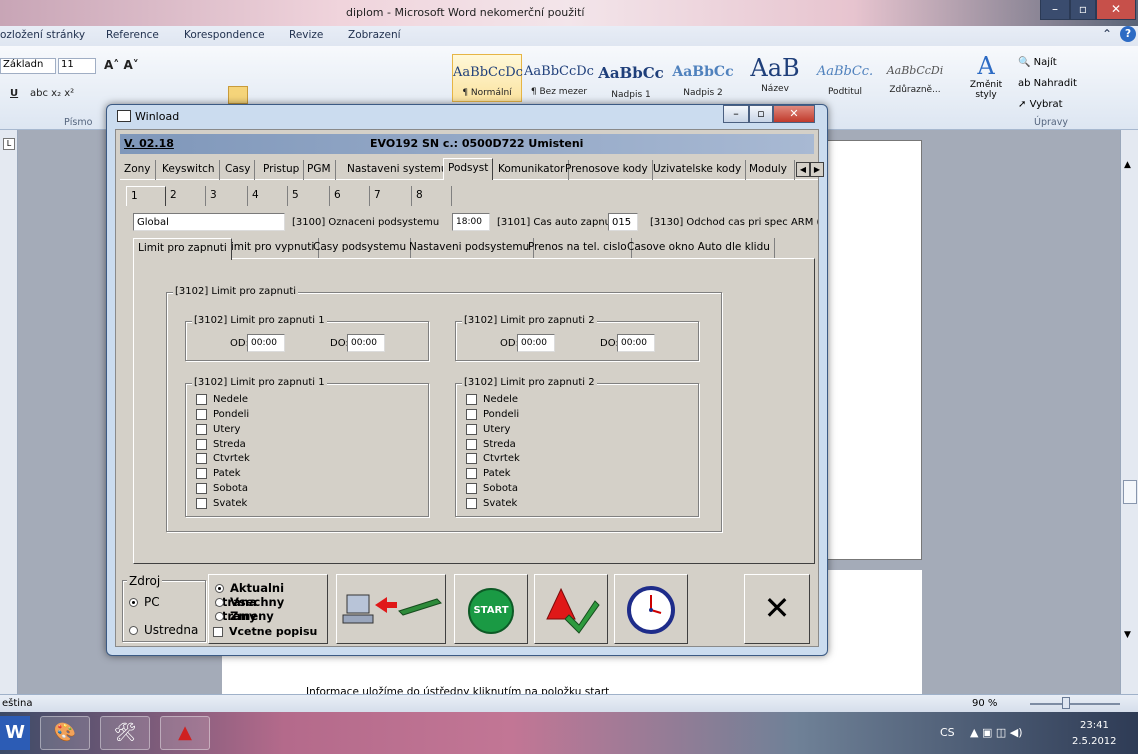 This screenshot has width=1138, height=754. I want to click on tab-zony: Zony, so click(138, 170).